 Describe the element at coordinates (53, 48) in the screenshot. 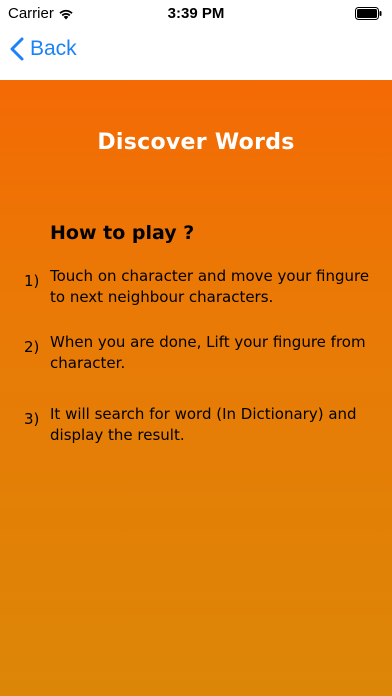

I see `back-label: Back` at that location.